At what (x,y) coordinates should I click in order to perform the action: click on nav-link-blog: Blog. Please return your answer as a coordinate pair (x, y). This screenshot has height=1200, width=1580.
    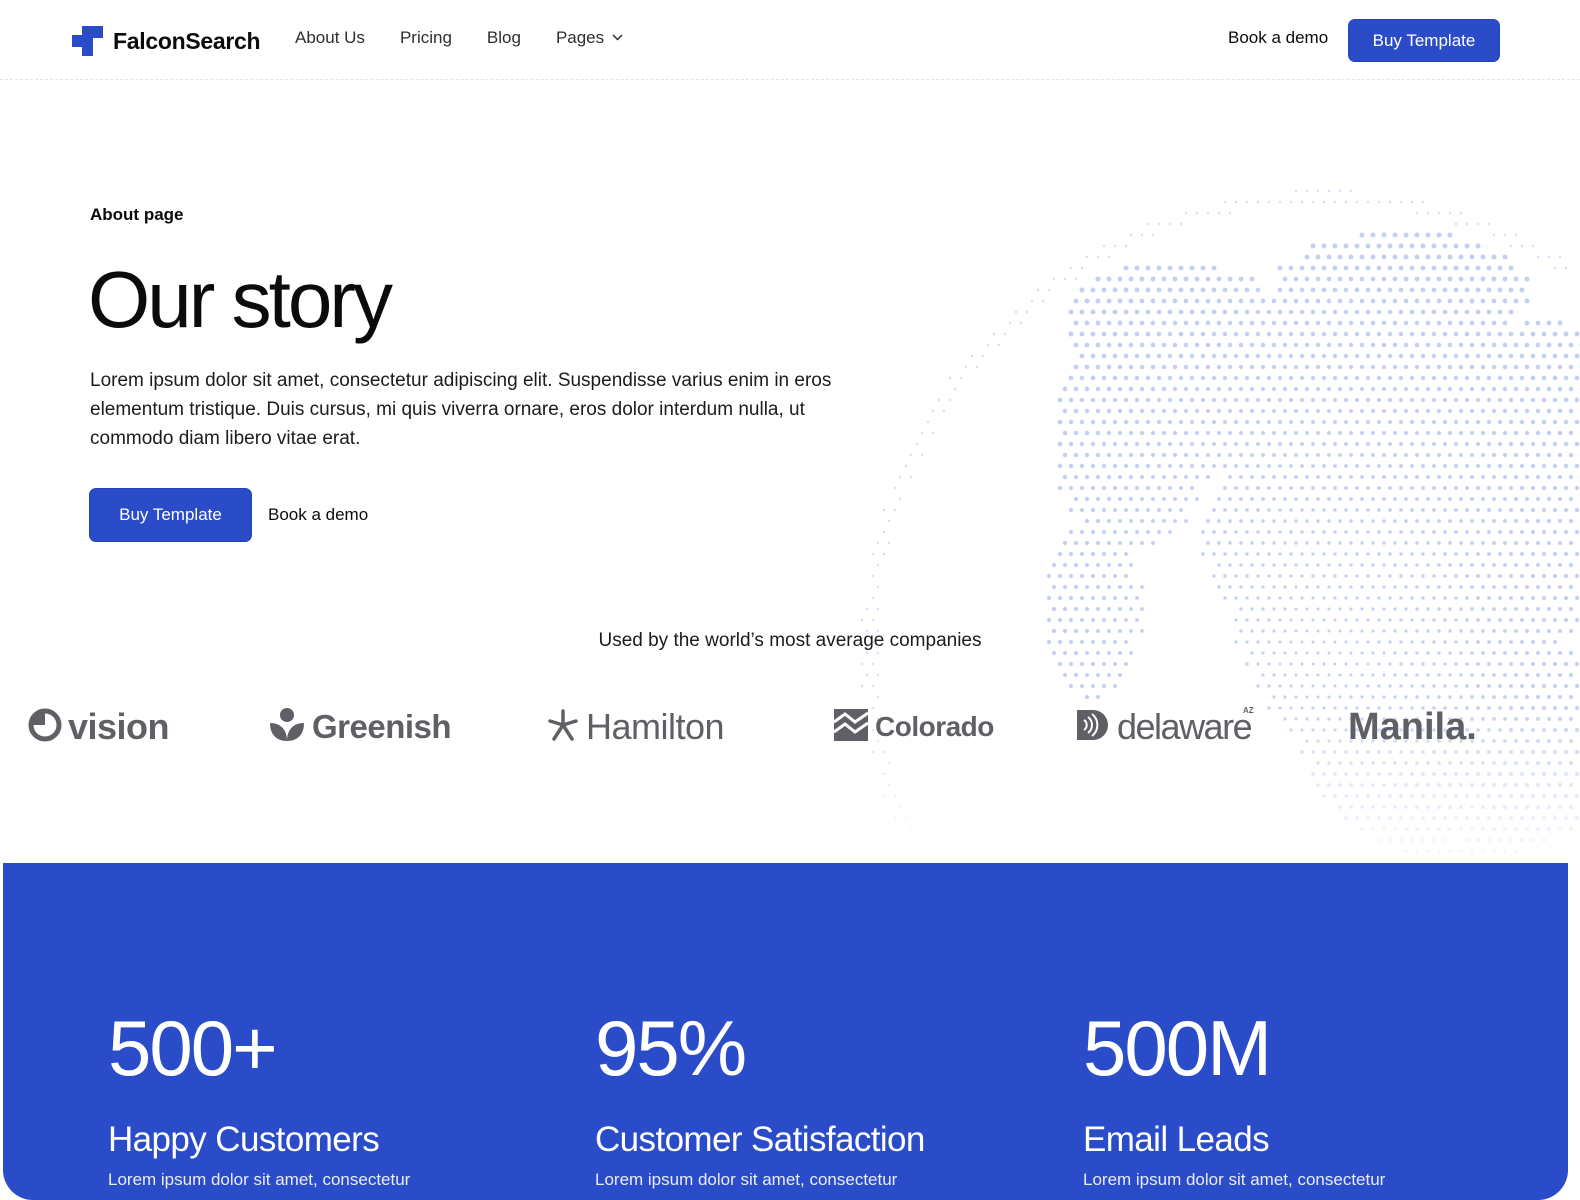
    Looking at the image, I should click on (504, 38).